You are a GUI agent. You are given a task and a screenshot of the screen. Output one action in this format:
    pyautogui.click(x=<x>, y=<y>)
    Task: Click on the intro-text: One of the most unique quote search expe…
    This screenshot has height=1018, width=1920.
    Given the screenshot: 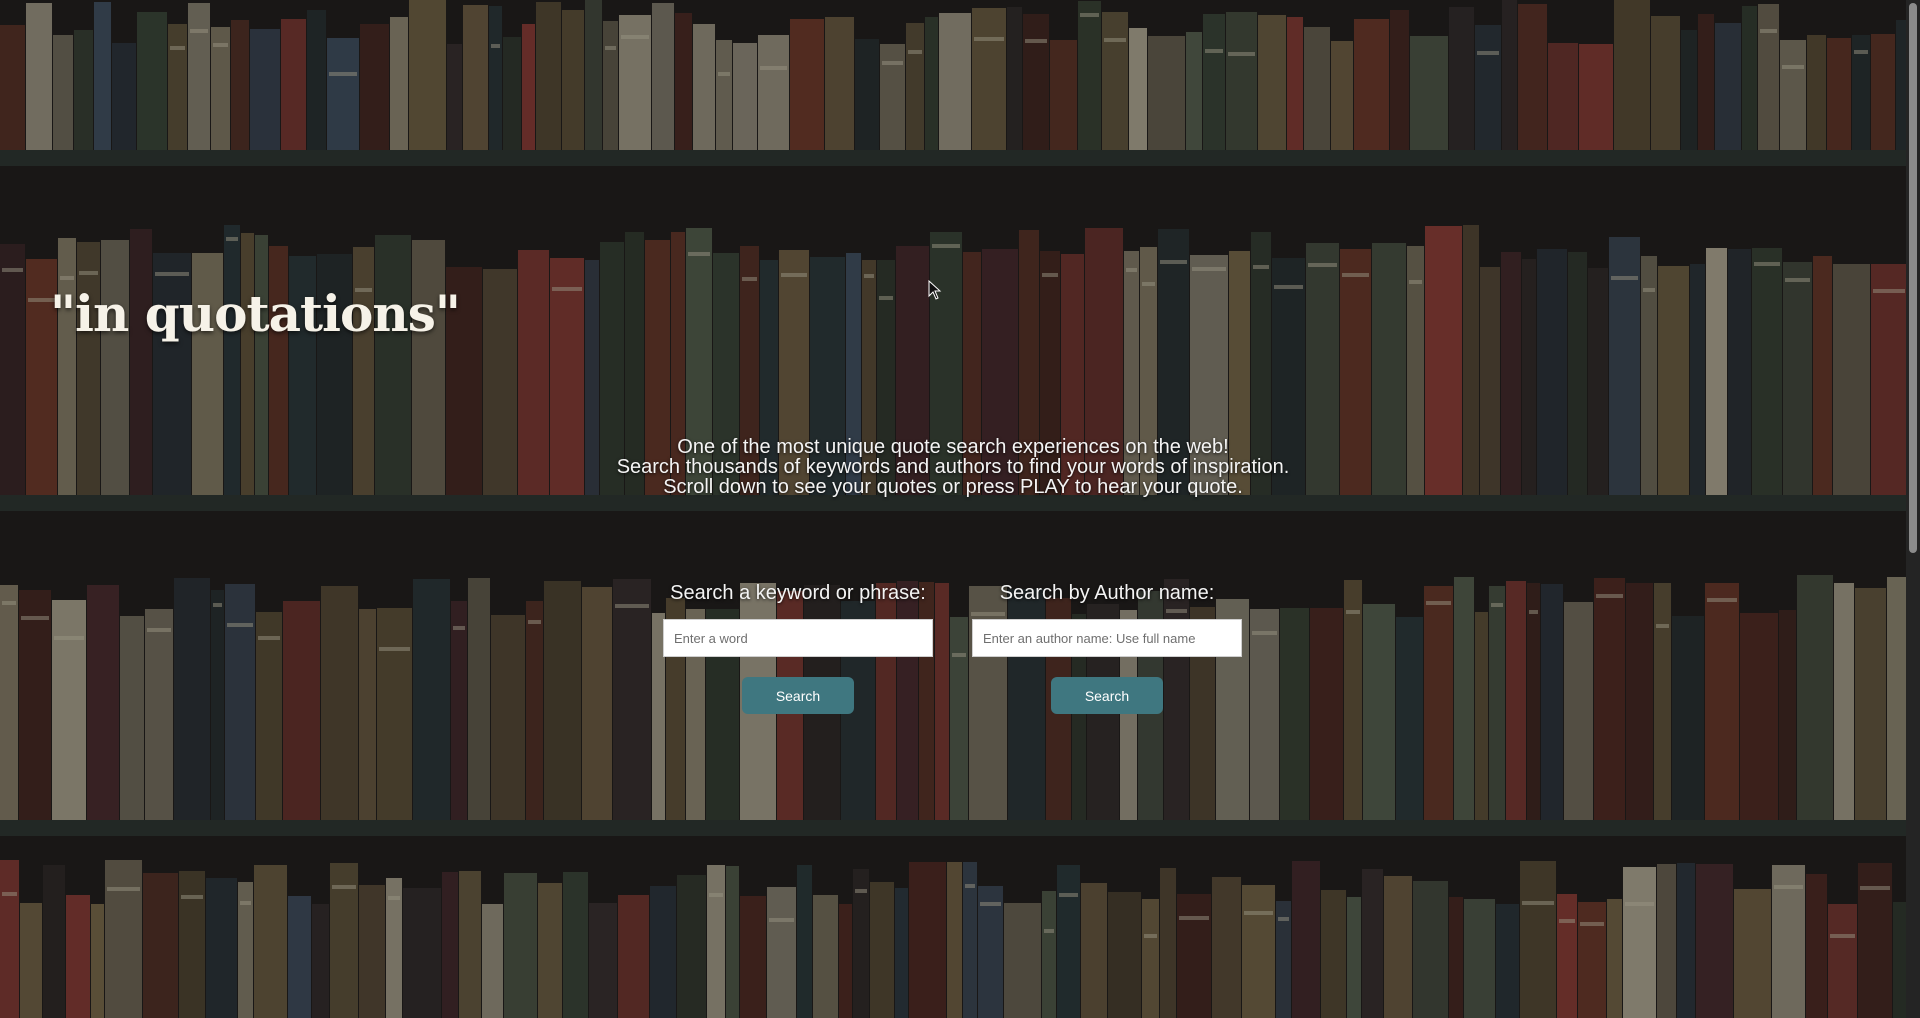 What is the action you would take?
    pyautogui.click(x=953, y=467)
    